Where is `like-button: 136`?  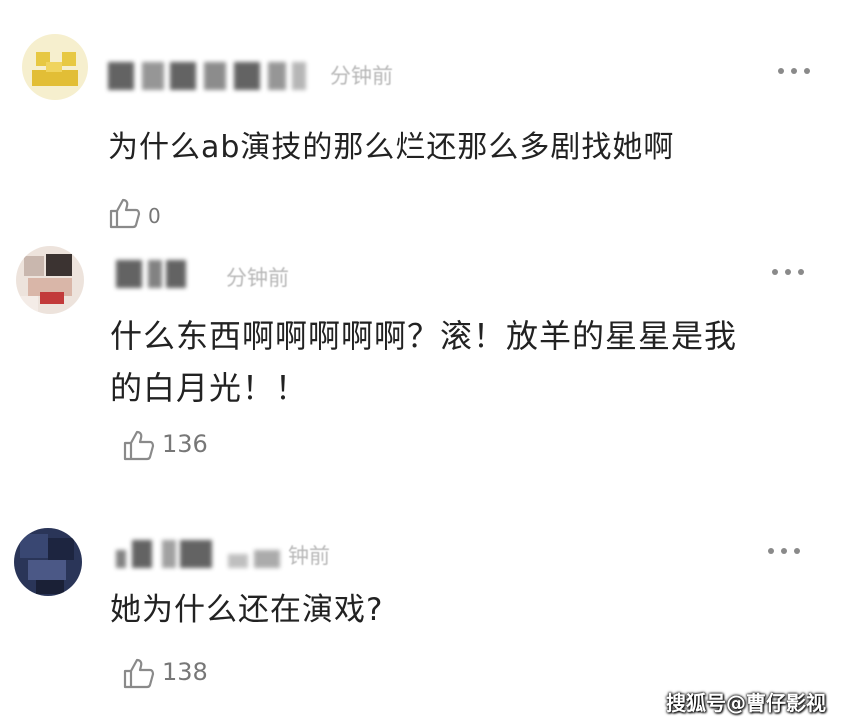
like-button: 136 is located at coordinates (182, 446).